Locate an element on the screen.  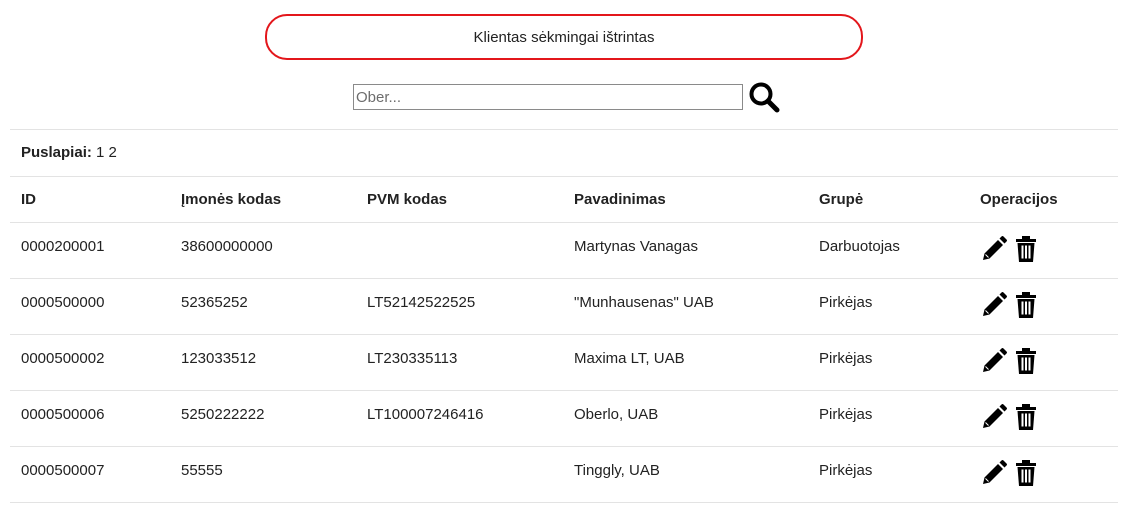
table-row: 0000500007 55555 Tinggly, UAB Pirkėjas is located at coordinates (564, 474).